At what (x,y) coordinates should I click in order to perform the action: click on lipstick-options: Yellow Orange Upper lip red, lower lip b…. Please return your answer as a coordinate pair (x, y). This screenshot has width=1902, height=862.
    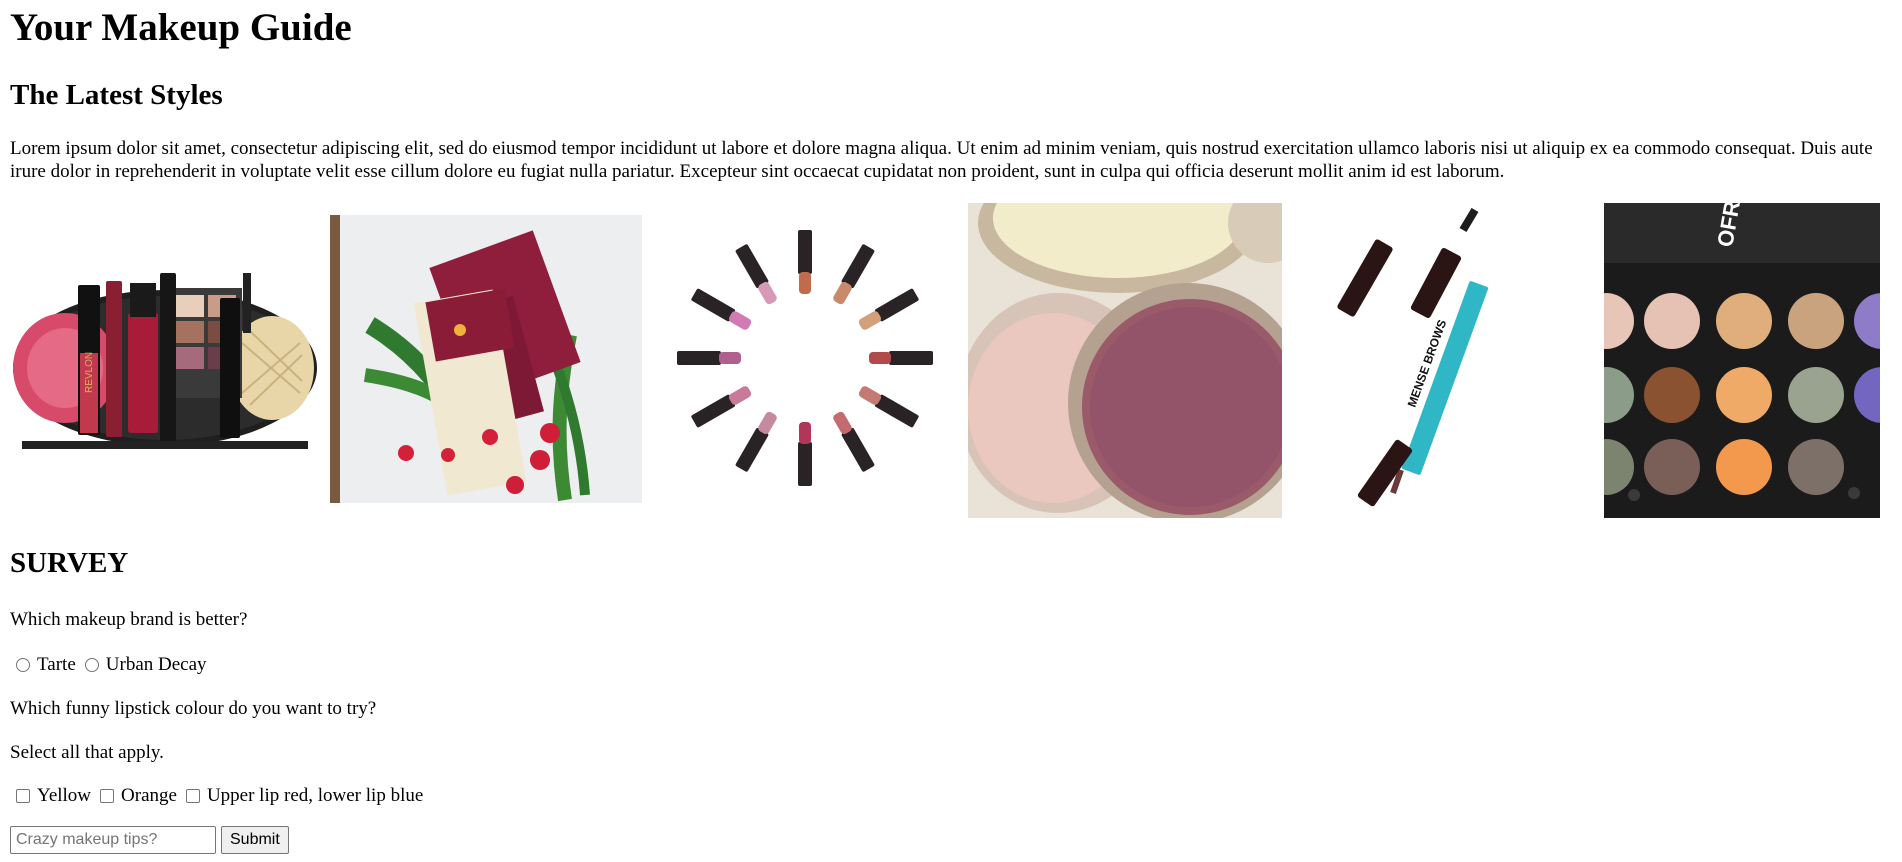
    Looking at the image, I should click on (218, 796).